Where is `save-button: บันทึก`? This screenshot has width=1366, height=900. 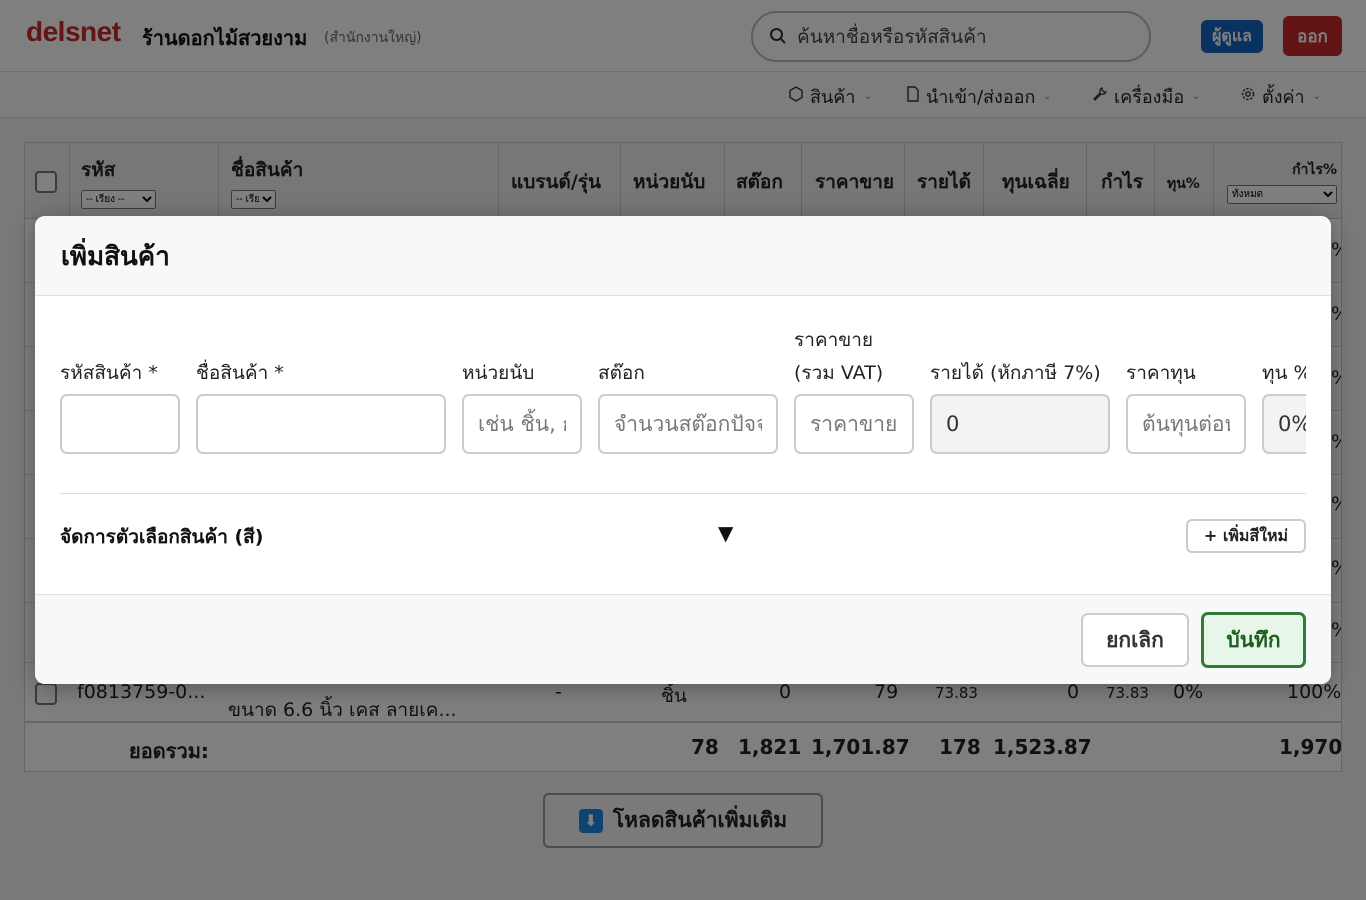
save-button: บันทึก is located at coordinates (1253, 640).